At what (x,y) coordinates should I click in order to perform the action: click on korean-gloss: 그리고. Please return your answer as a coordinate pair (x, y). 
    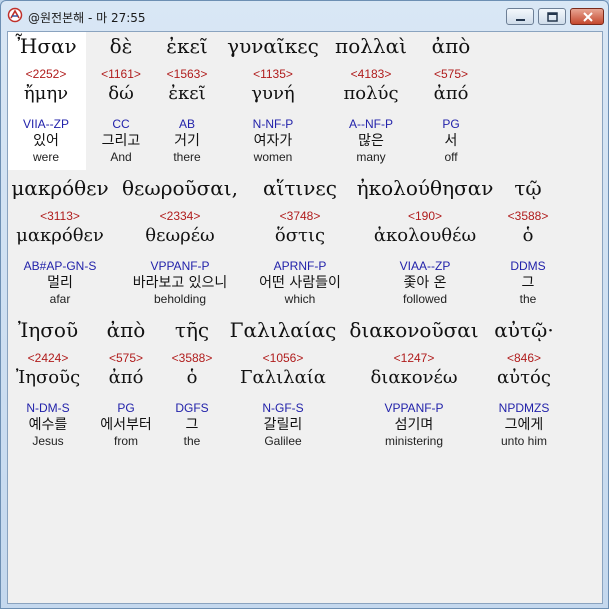
    Looking at the image, I should click on (121, 141).